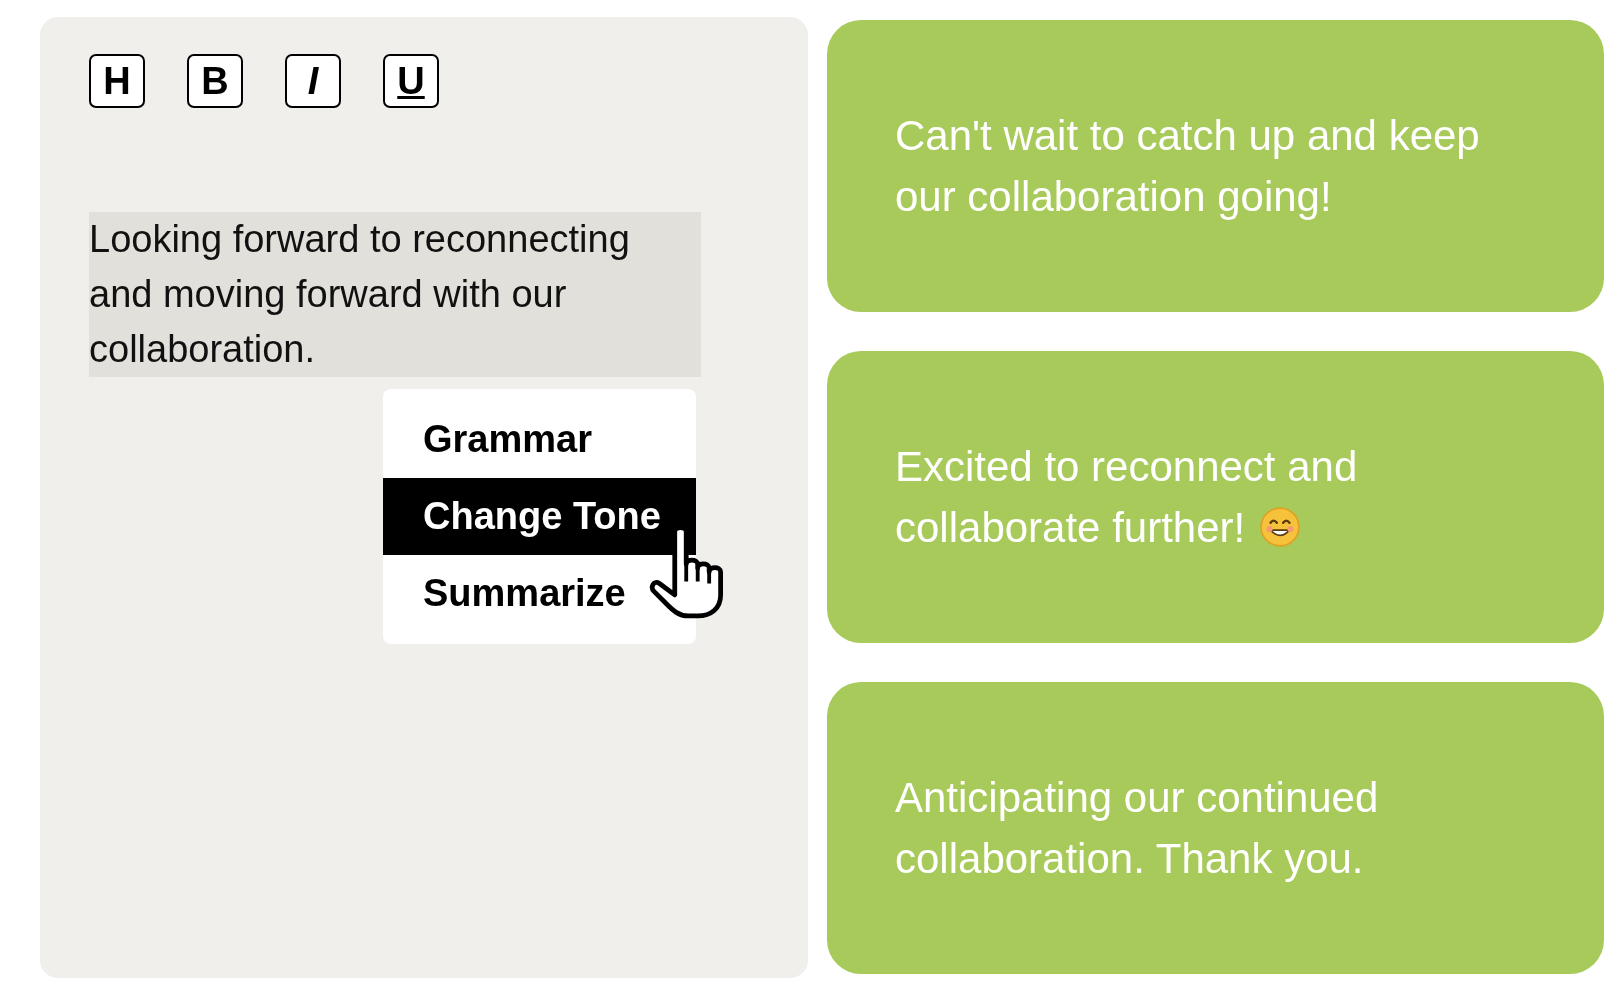  What do you see at coordinates (539, 439) in the screenshot?
I see `menu-item: Grammar` at bounding box center [539, 439].